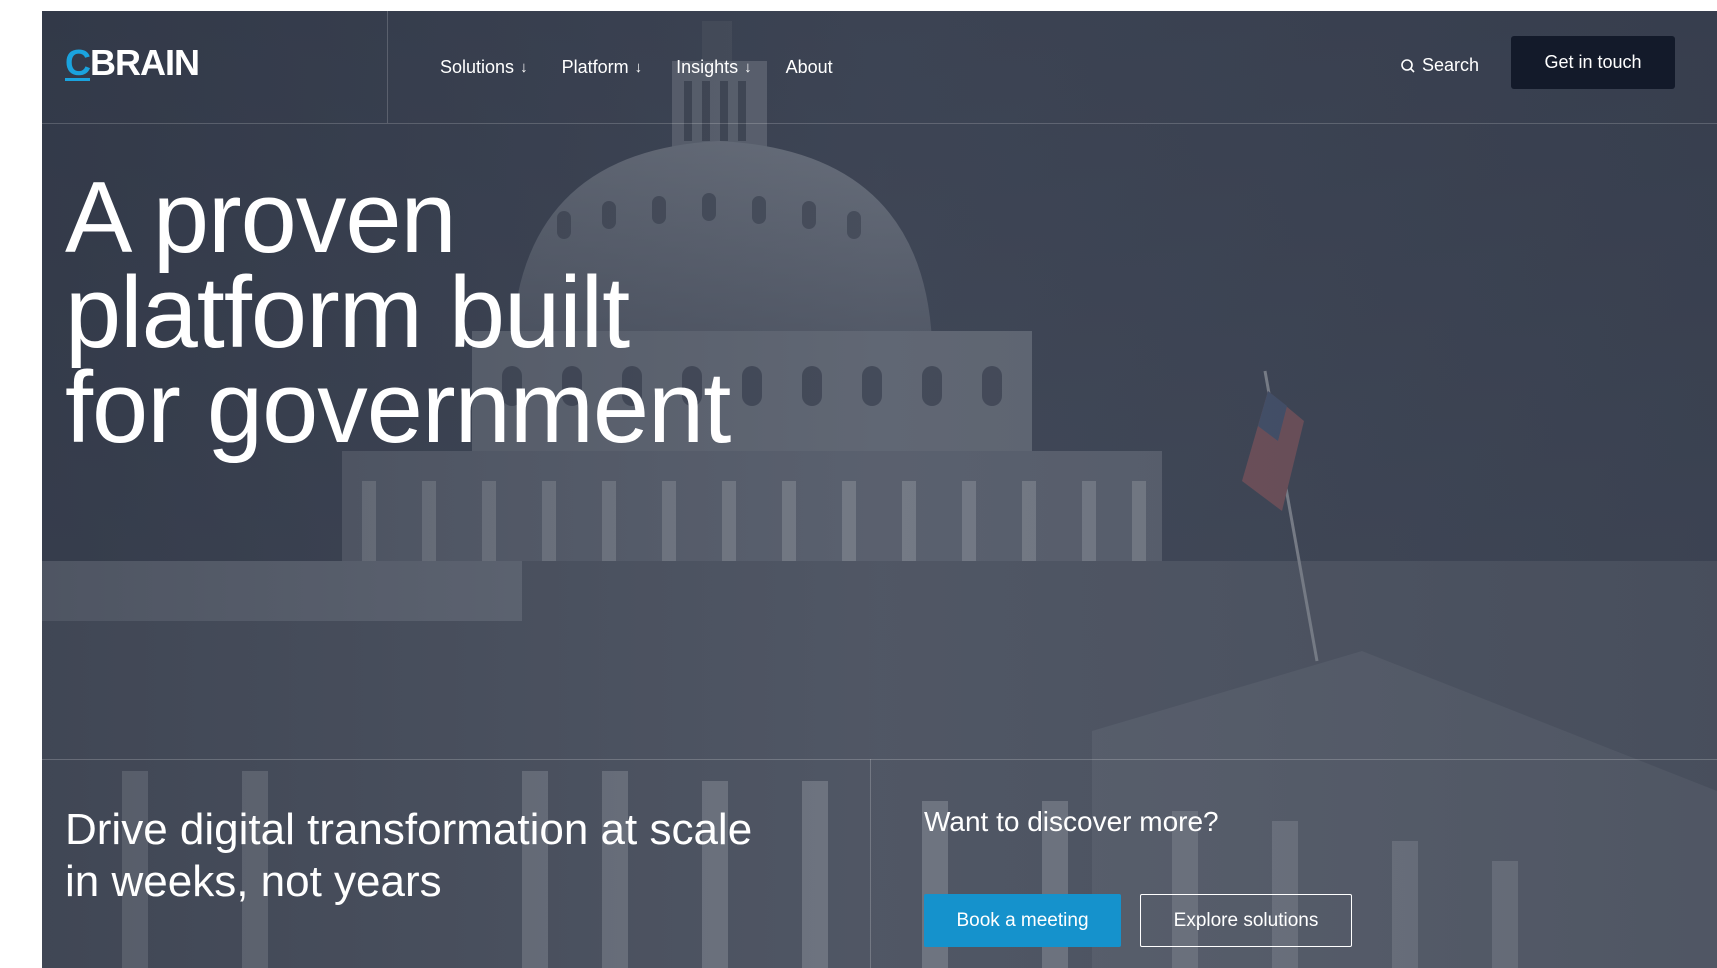 The image size is (1717, 968). Describe the element at coordinates (1022, 920) in the screenshot. I see `book-meeting-button: Book a meeting` at that location.